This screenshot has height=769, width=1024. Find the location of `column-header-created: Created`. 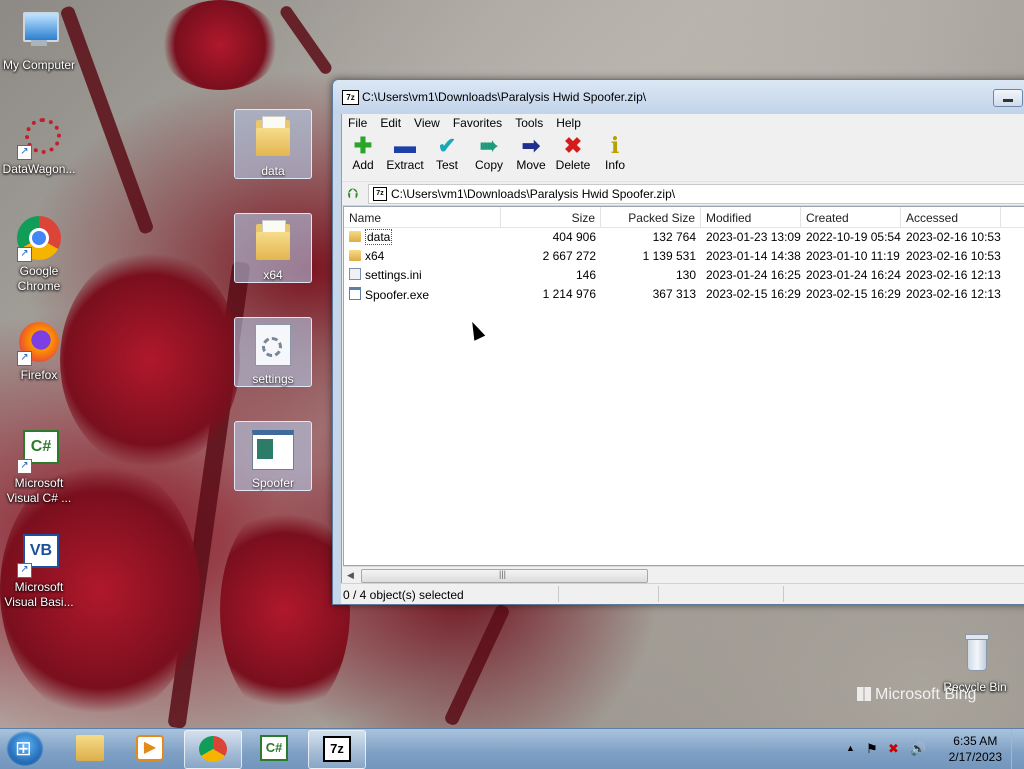

column-header-created: Created is located at coordinates (851, 217).